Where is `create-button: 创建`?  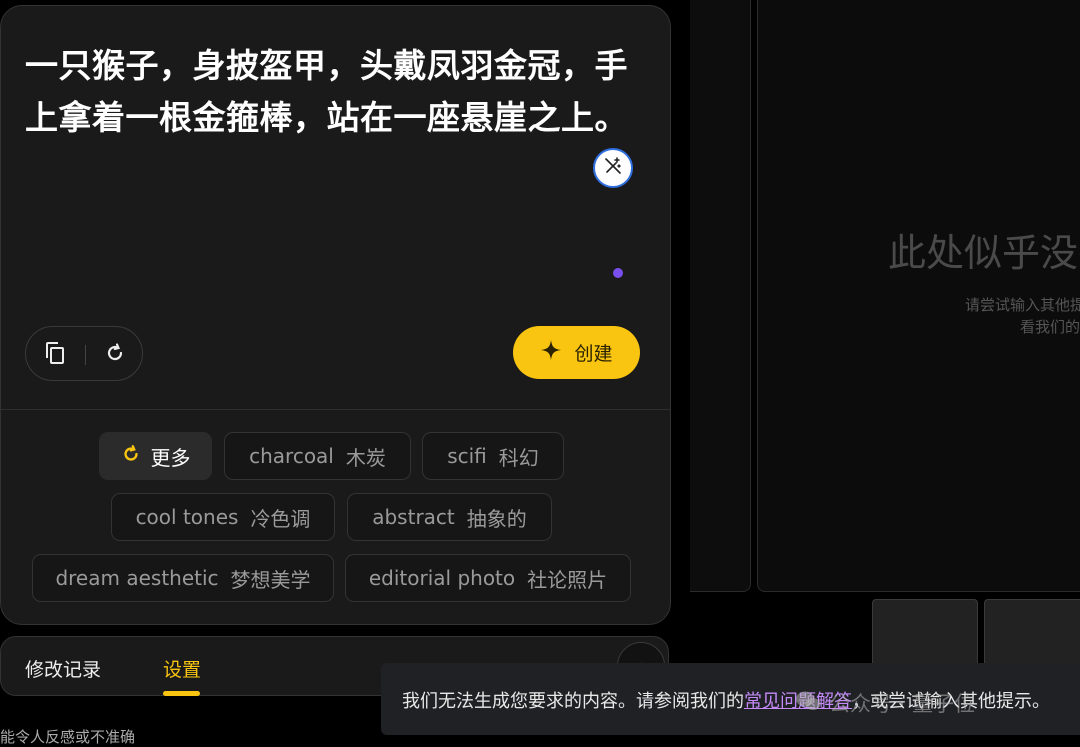
create-button: 创建 is located at coordinates (576, 352).